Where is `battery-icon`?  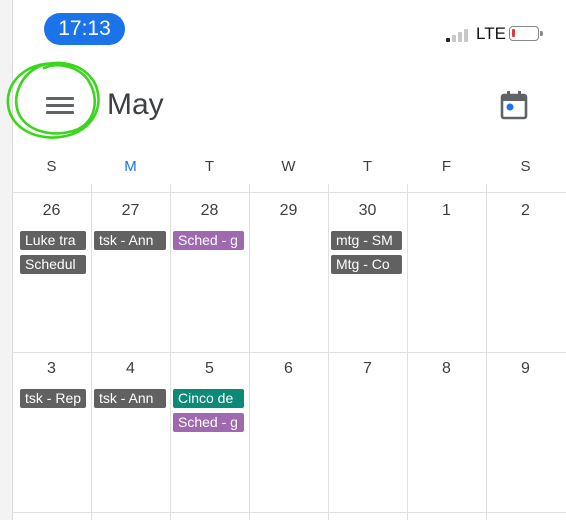
battery-icon is located at coordinates (526, 33).